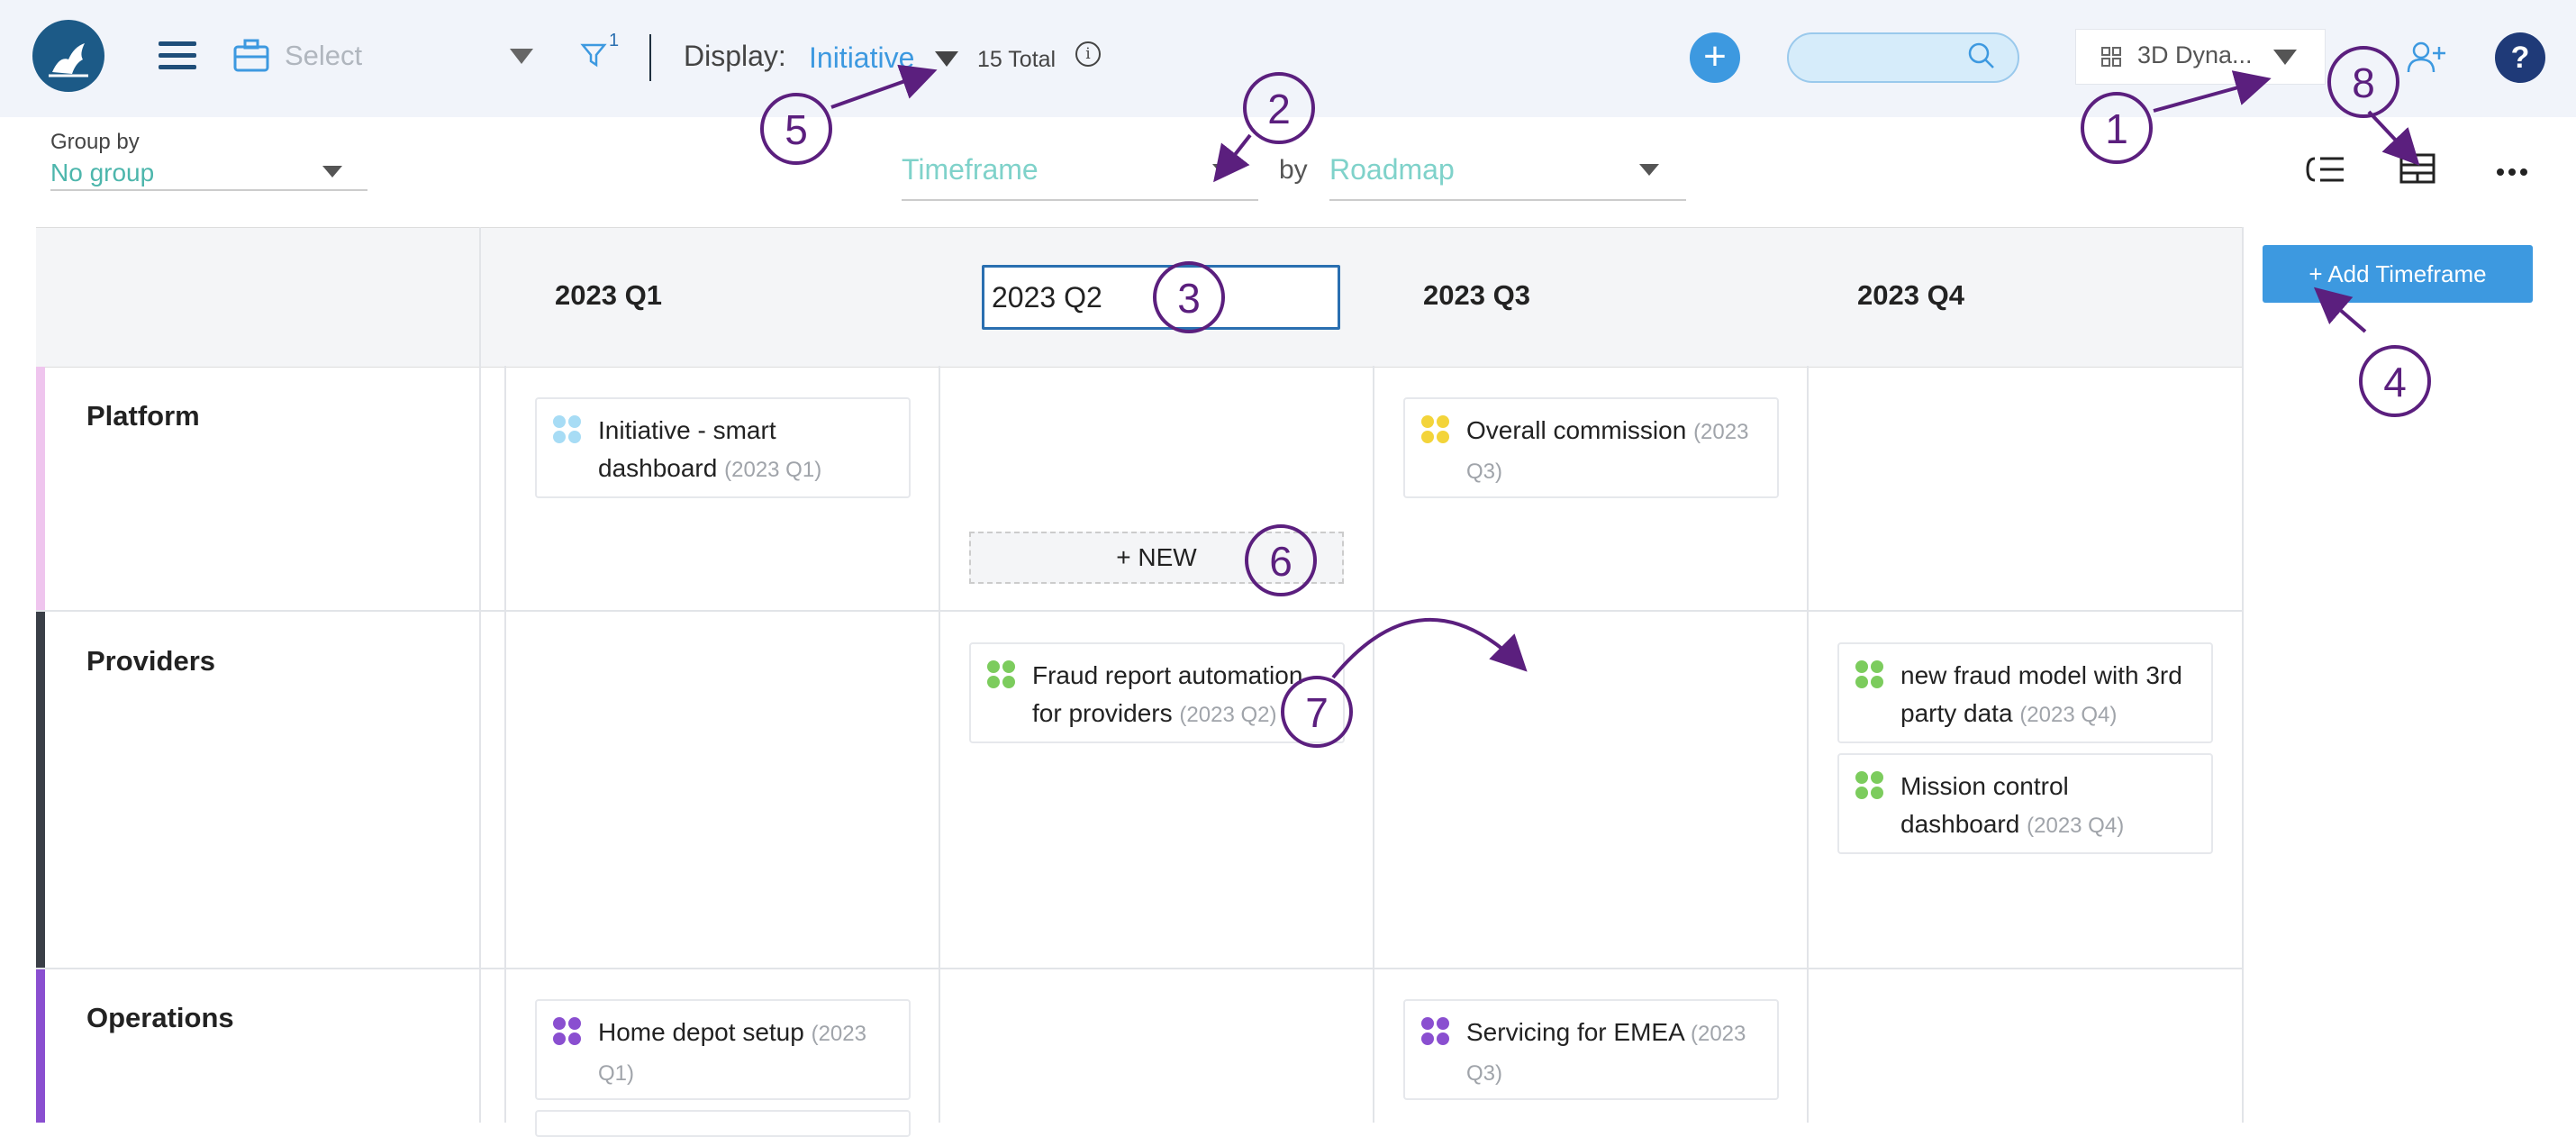 This screenshot has width=2576, height=1137. Describe the element at coordinates (1279, 108) in the screenshot. I see `annotation-badge-2: 2` at that location.